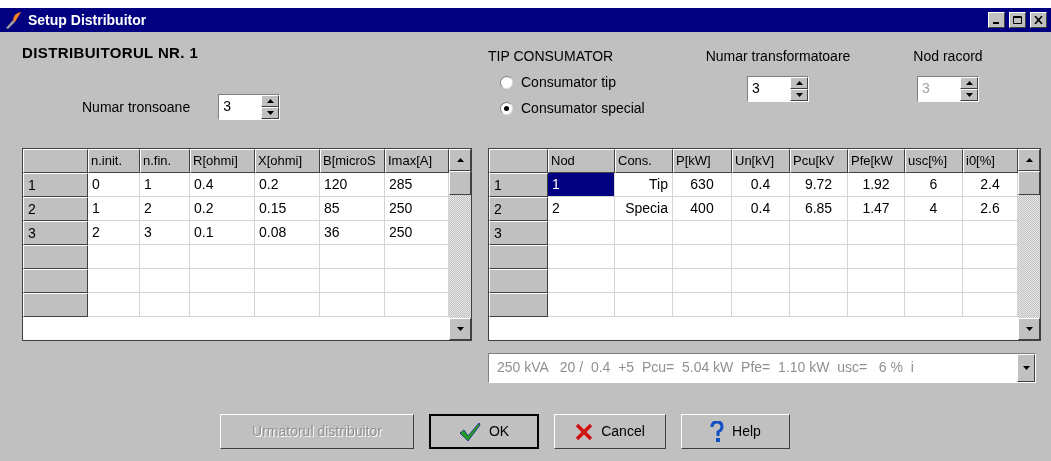 Image resolution: width=1051 pixels, height=461 pixels. I want to click on table-cell: 400, so click(702, 209).